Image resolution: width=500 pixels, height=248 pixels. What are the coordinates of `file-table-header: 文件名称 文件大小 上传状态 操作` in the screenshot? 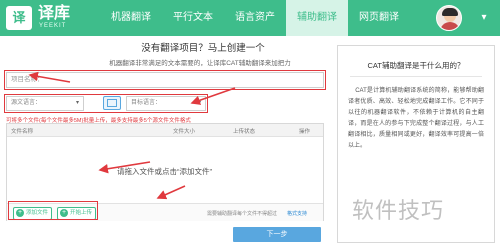 It's located at (165, 130).